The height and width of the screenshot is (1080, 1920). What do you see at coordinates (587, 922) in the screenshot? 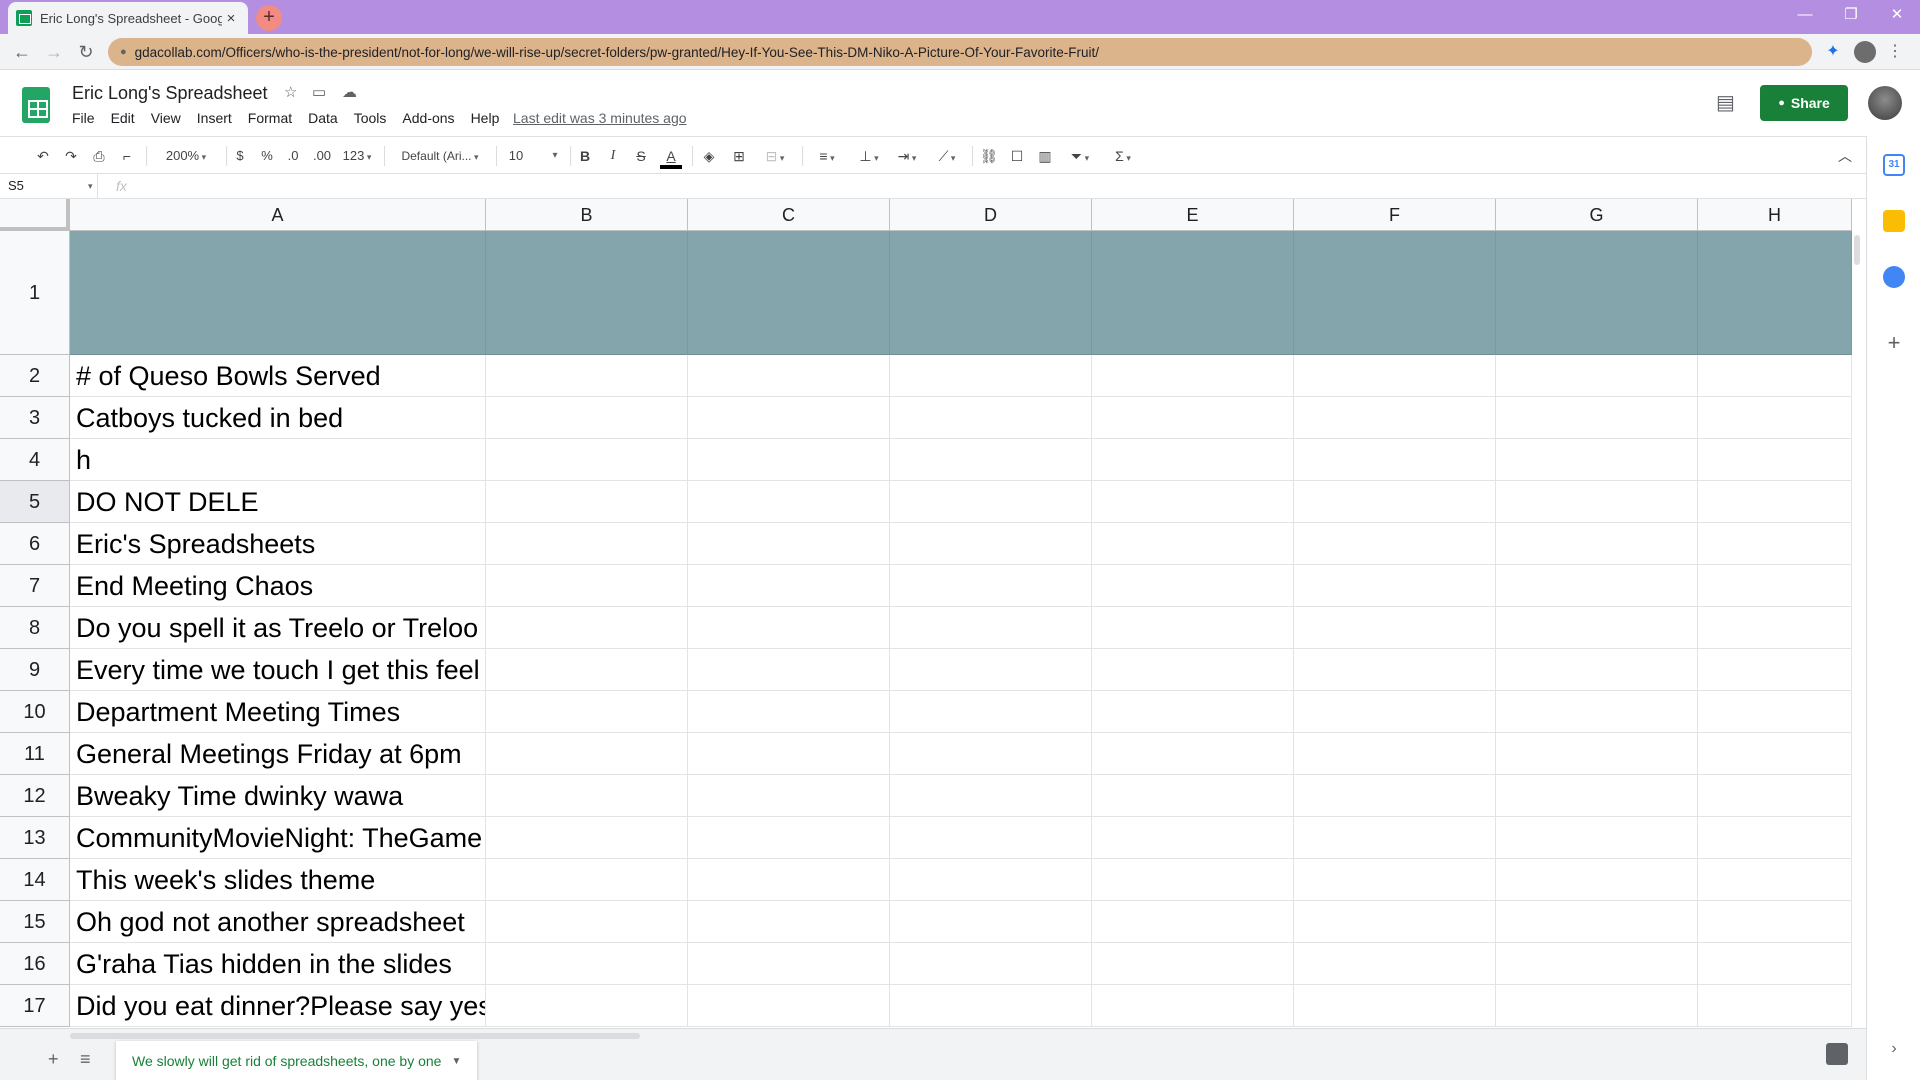
I see `cell-b15` at bounding box center [587, 922].